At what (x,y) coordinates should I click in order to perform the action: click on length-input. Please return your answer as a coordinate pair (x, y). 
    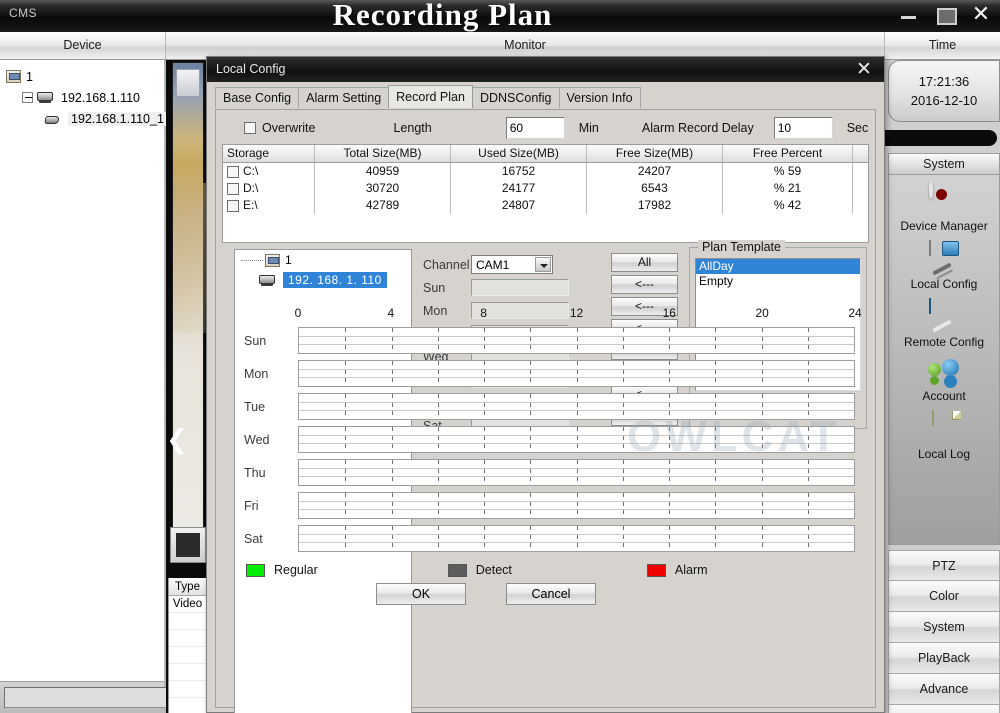
    Looking at the image, I should click on (535, 128).